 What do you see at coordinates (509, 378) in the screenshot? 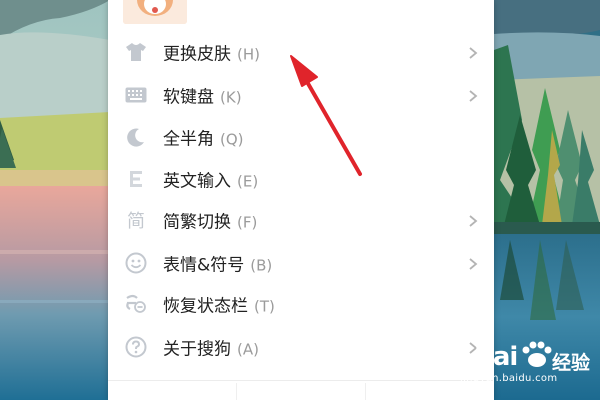
I see `watermark-url: jingyan.baidu.com` at bounding box center [509, 378].